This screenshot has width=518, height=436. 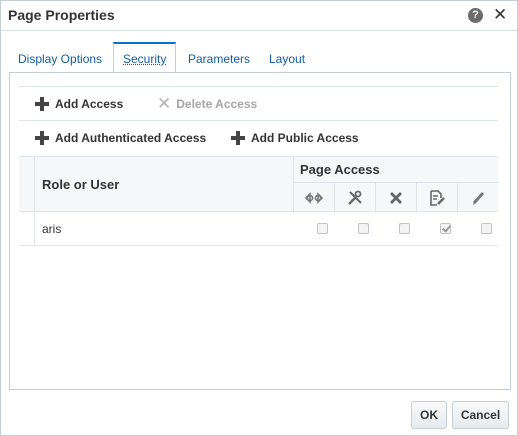 What do you see at coordinates (478, 198) in the screenshot?
I see `edit-icon` at bounding box center [478, 198].